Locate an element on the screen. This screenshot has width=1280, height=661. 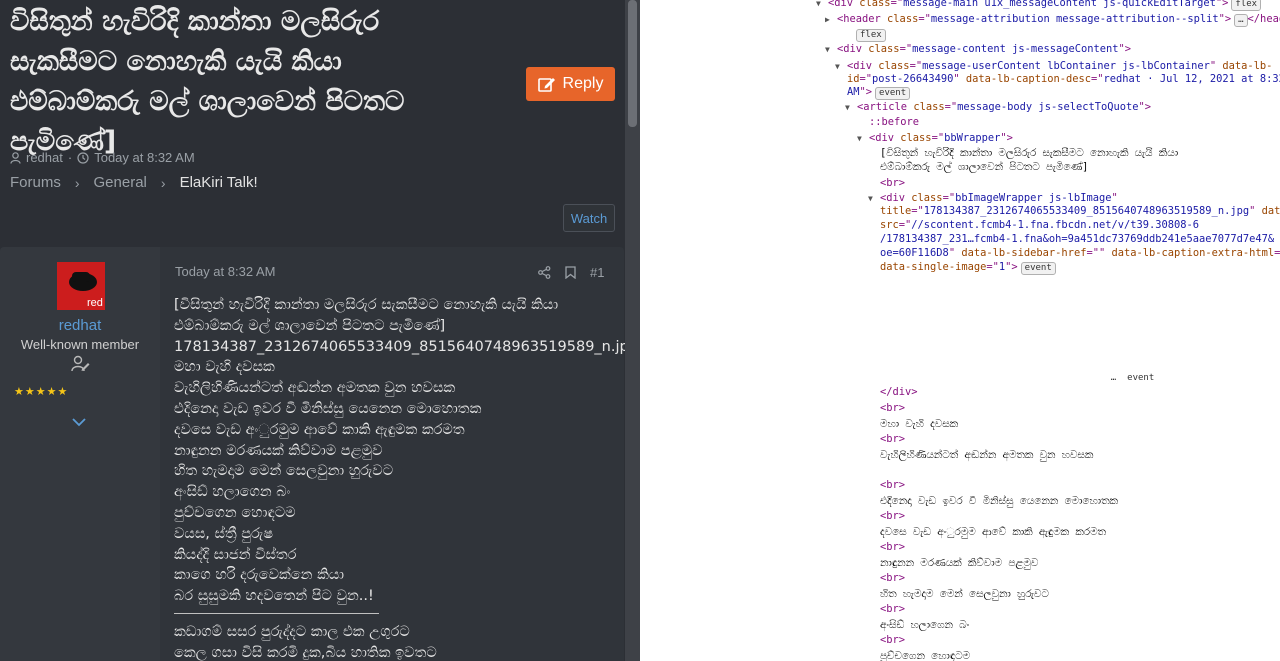
chevron-right-icon: › is located at coordinates (77, 182).